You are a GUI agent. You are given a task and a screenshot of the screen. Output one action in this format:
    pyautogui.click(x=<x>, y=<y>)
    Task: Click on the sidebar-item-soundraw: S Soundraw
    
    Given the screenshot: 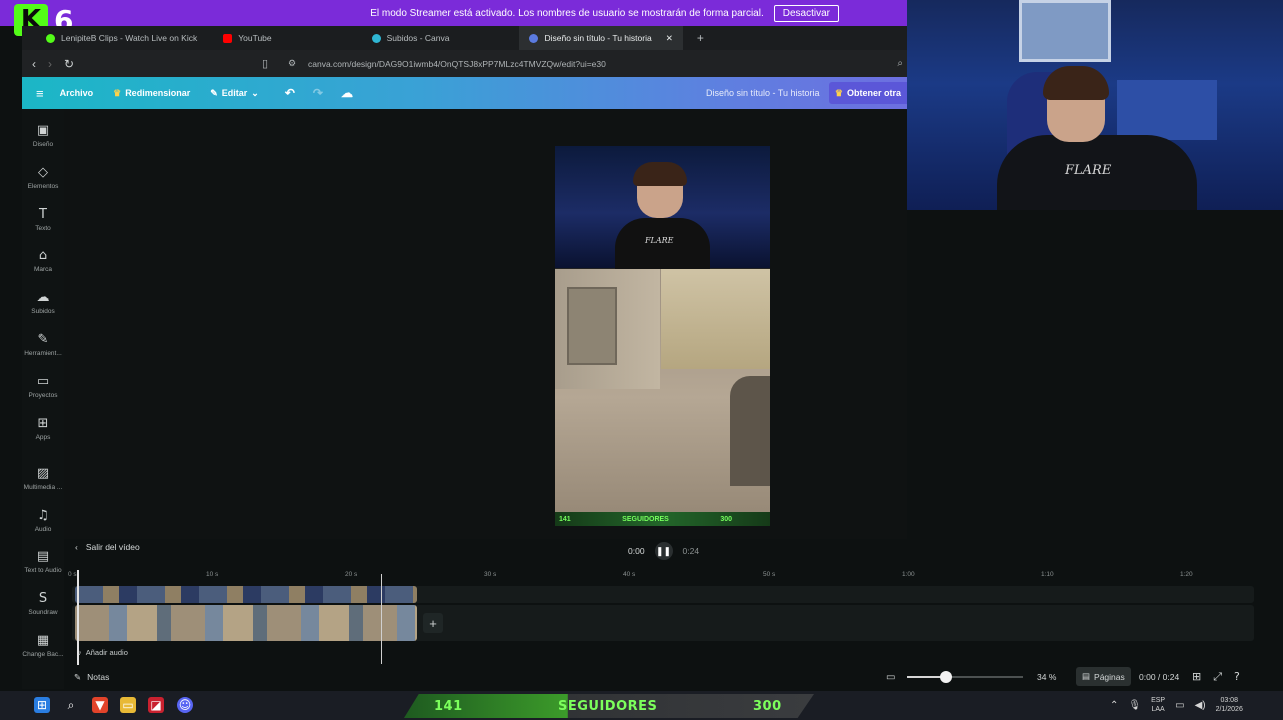 What is the action you would take?
    pyautogui.click(x=43, y=603)
    